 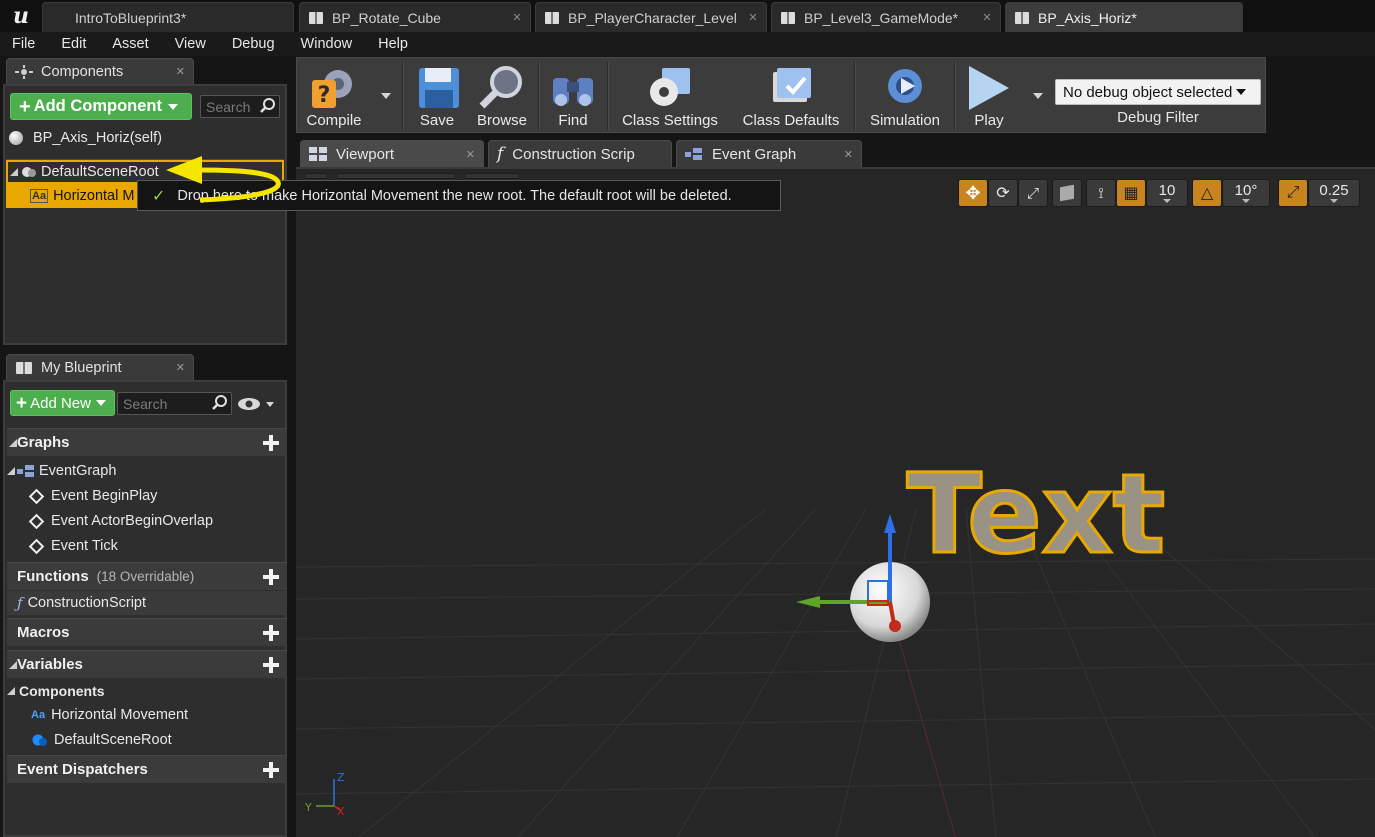 I want to click on doc-tab-introtoblueprint3: IntroToBlueprint3*, so click(x=168, y=17).